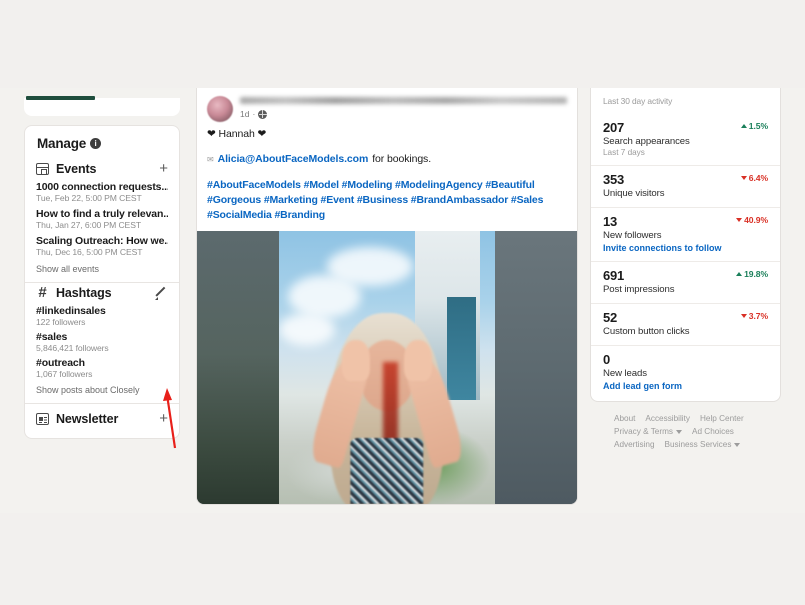 This screenshot has height=605, width=805. Describe the element at coordinates (685, 186) in the screenshot. I see `metric-unique-visitors: 353 Unique visitors 6.4%` at that location.